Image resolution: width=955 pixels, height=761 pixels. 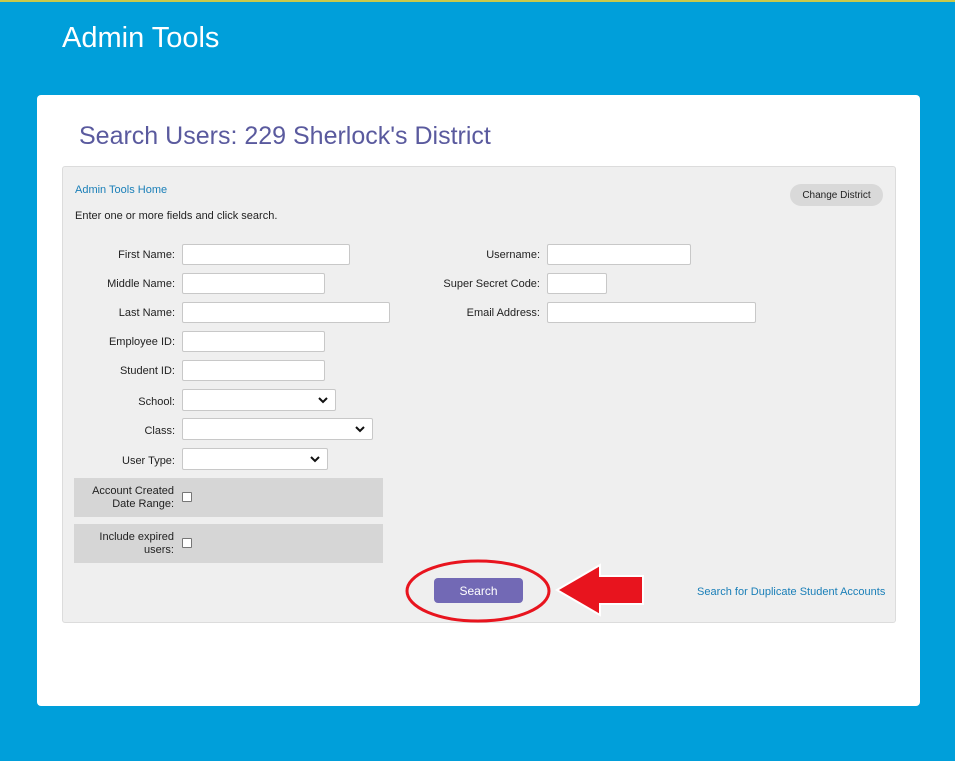 I want to click on last-name-label: Last Name:, so click(x=146, y=313).